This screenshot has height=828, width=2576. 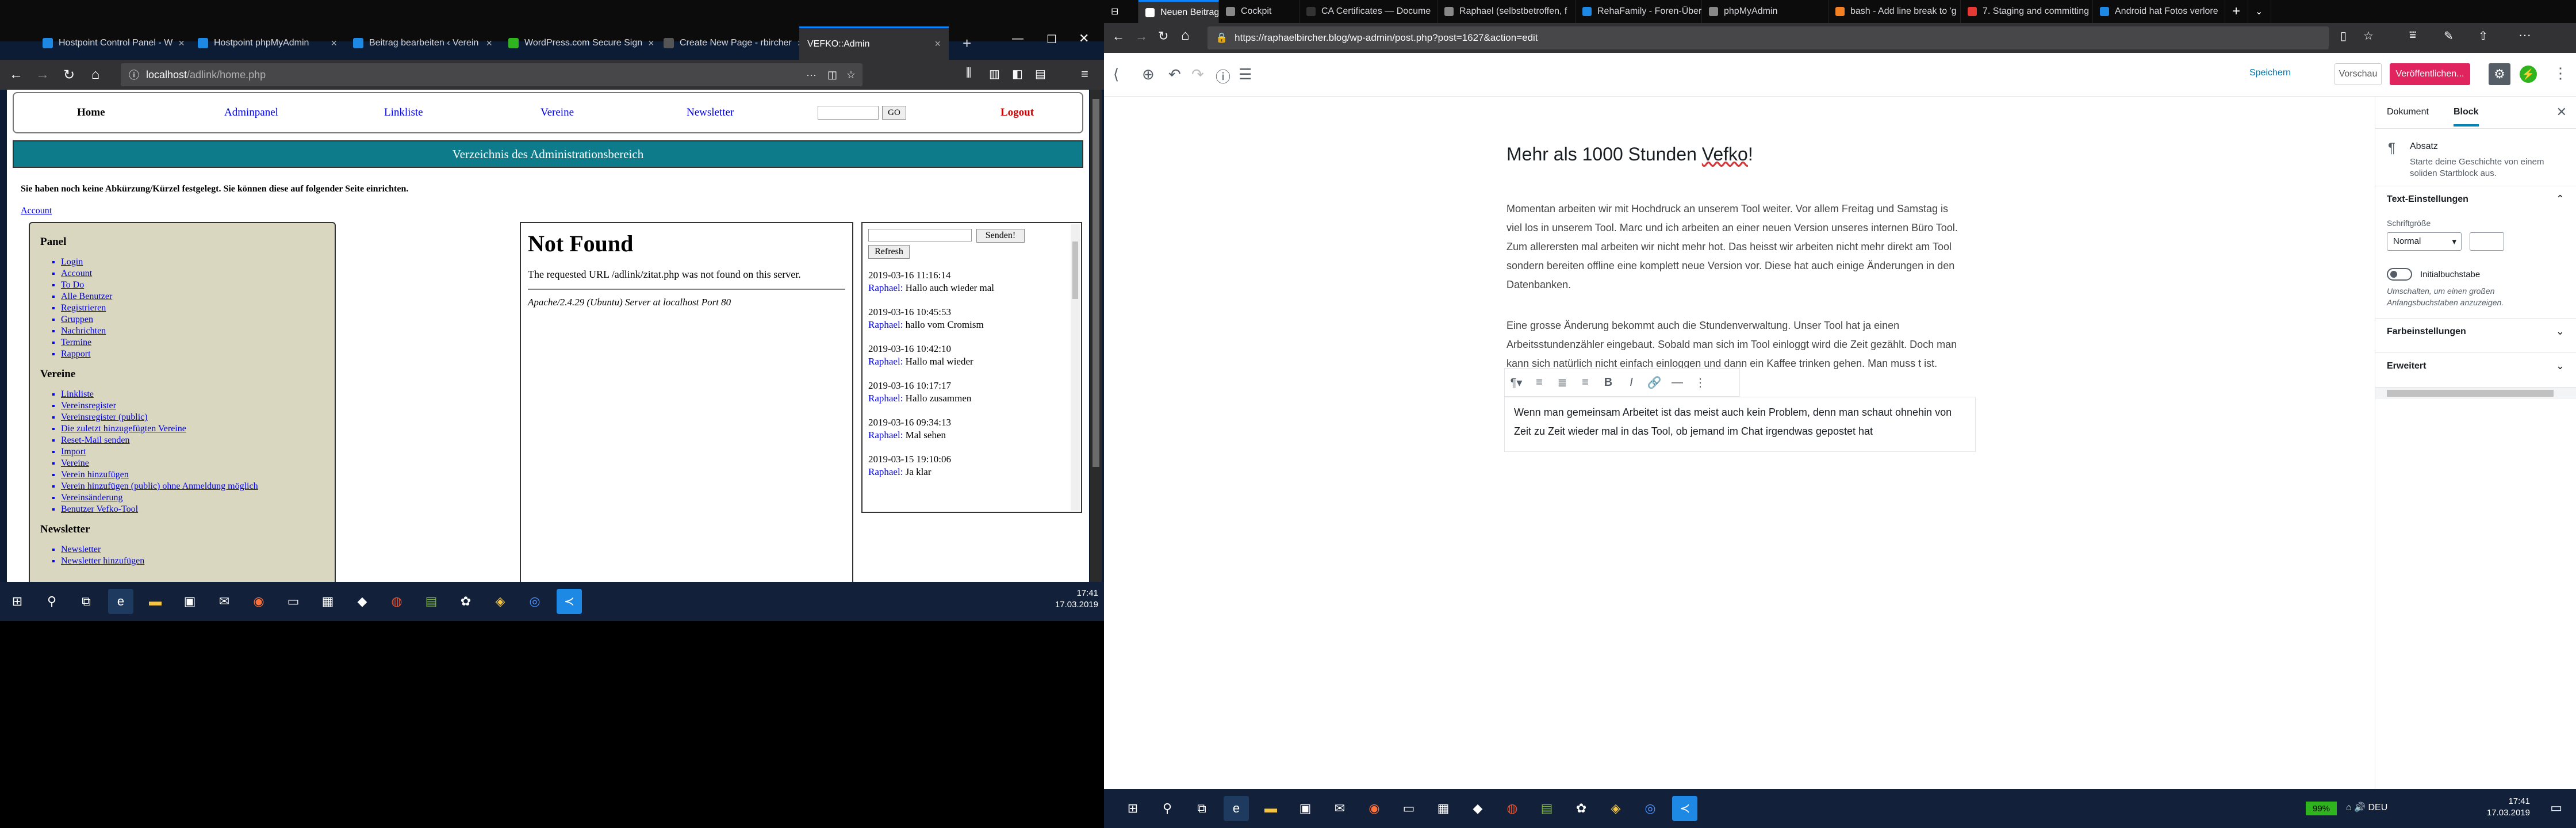 What do you see at coordinates (2449, 36) in the screenshot?
I see `pen-icon: ✎` at bounding box center [2449, 36].